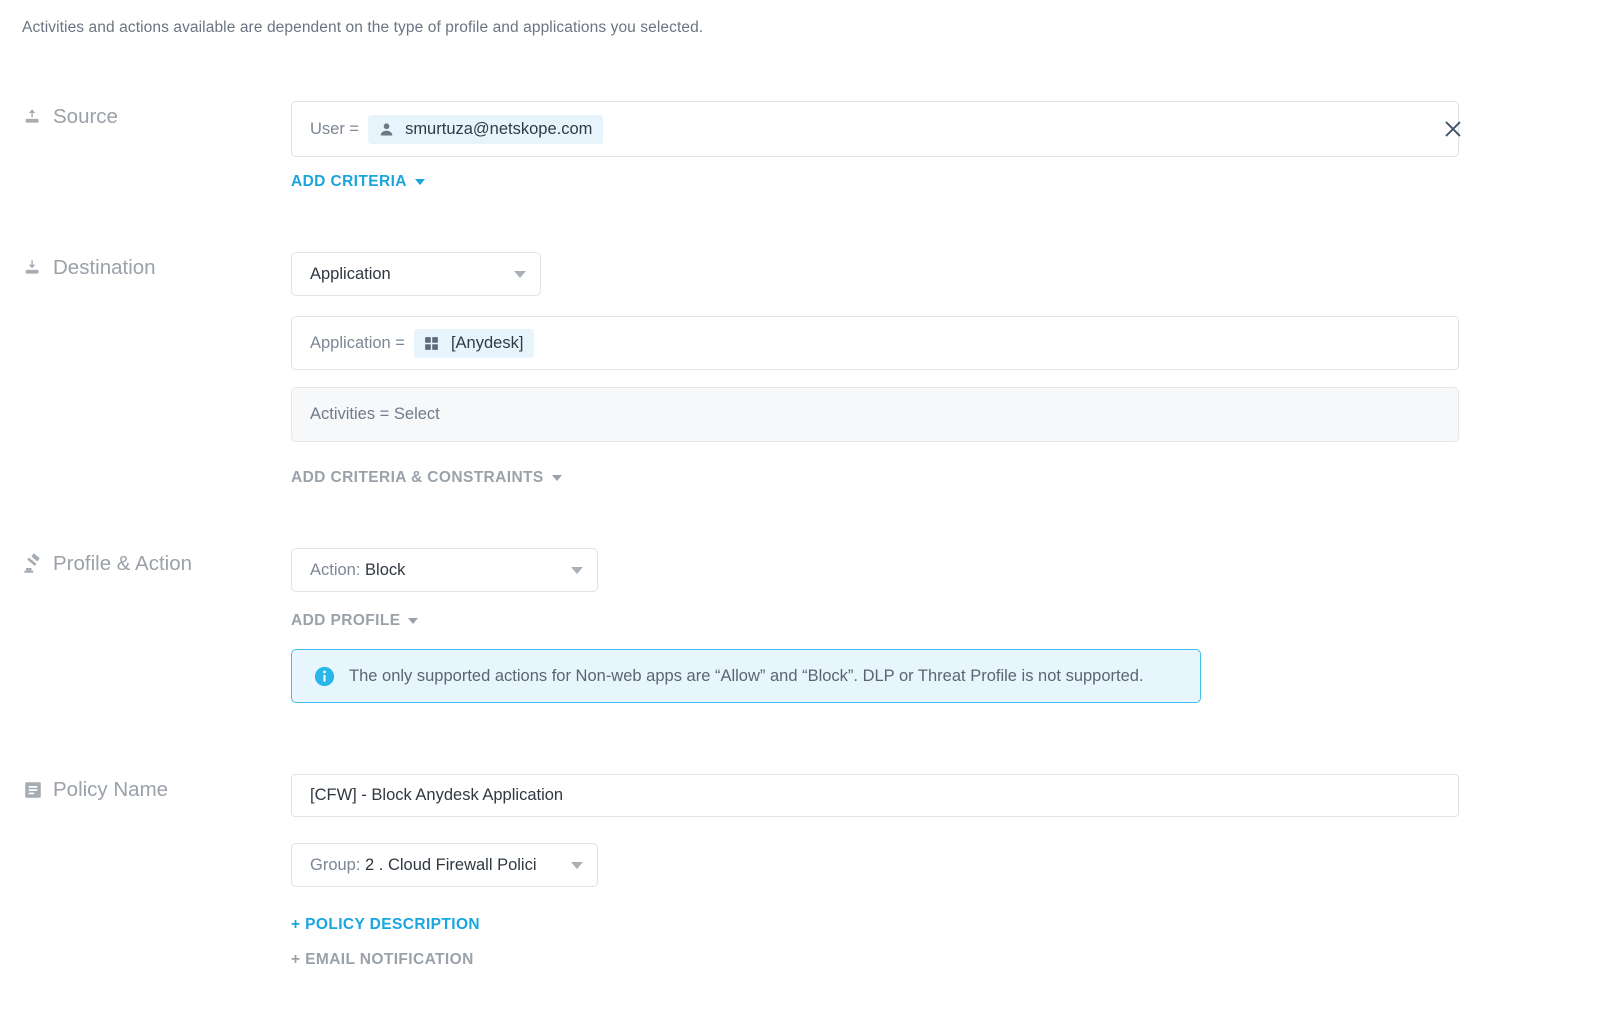 The height and width of the screenshot is (1017, 1600). I want to click on policy-description-toggle: + POLICY DESCRIPTION, so click(385, 925).